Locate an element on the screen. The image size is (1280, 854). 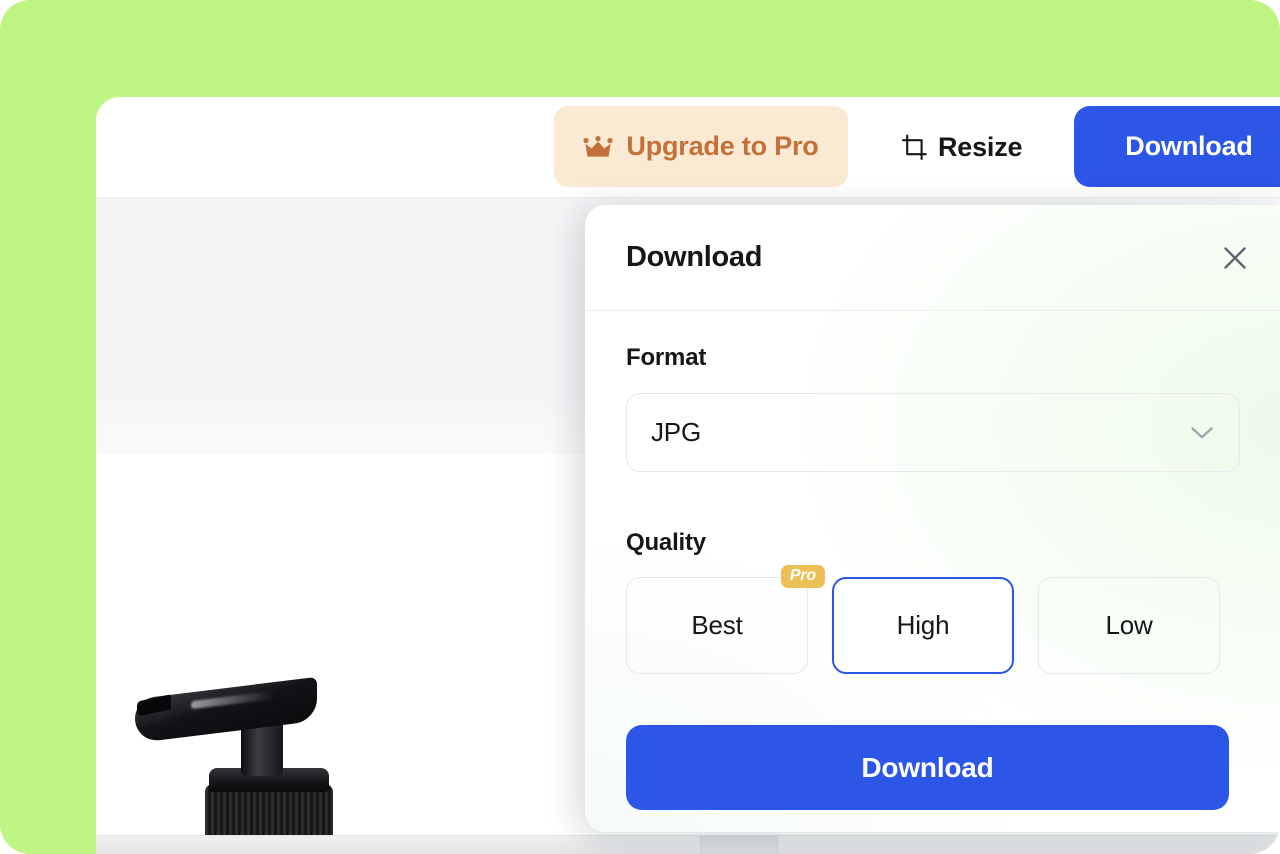
upgrade-to-pro-button: Upgrade to Pro is located at coordinates (701, 146).